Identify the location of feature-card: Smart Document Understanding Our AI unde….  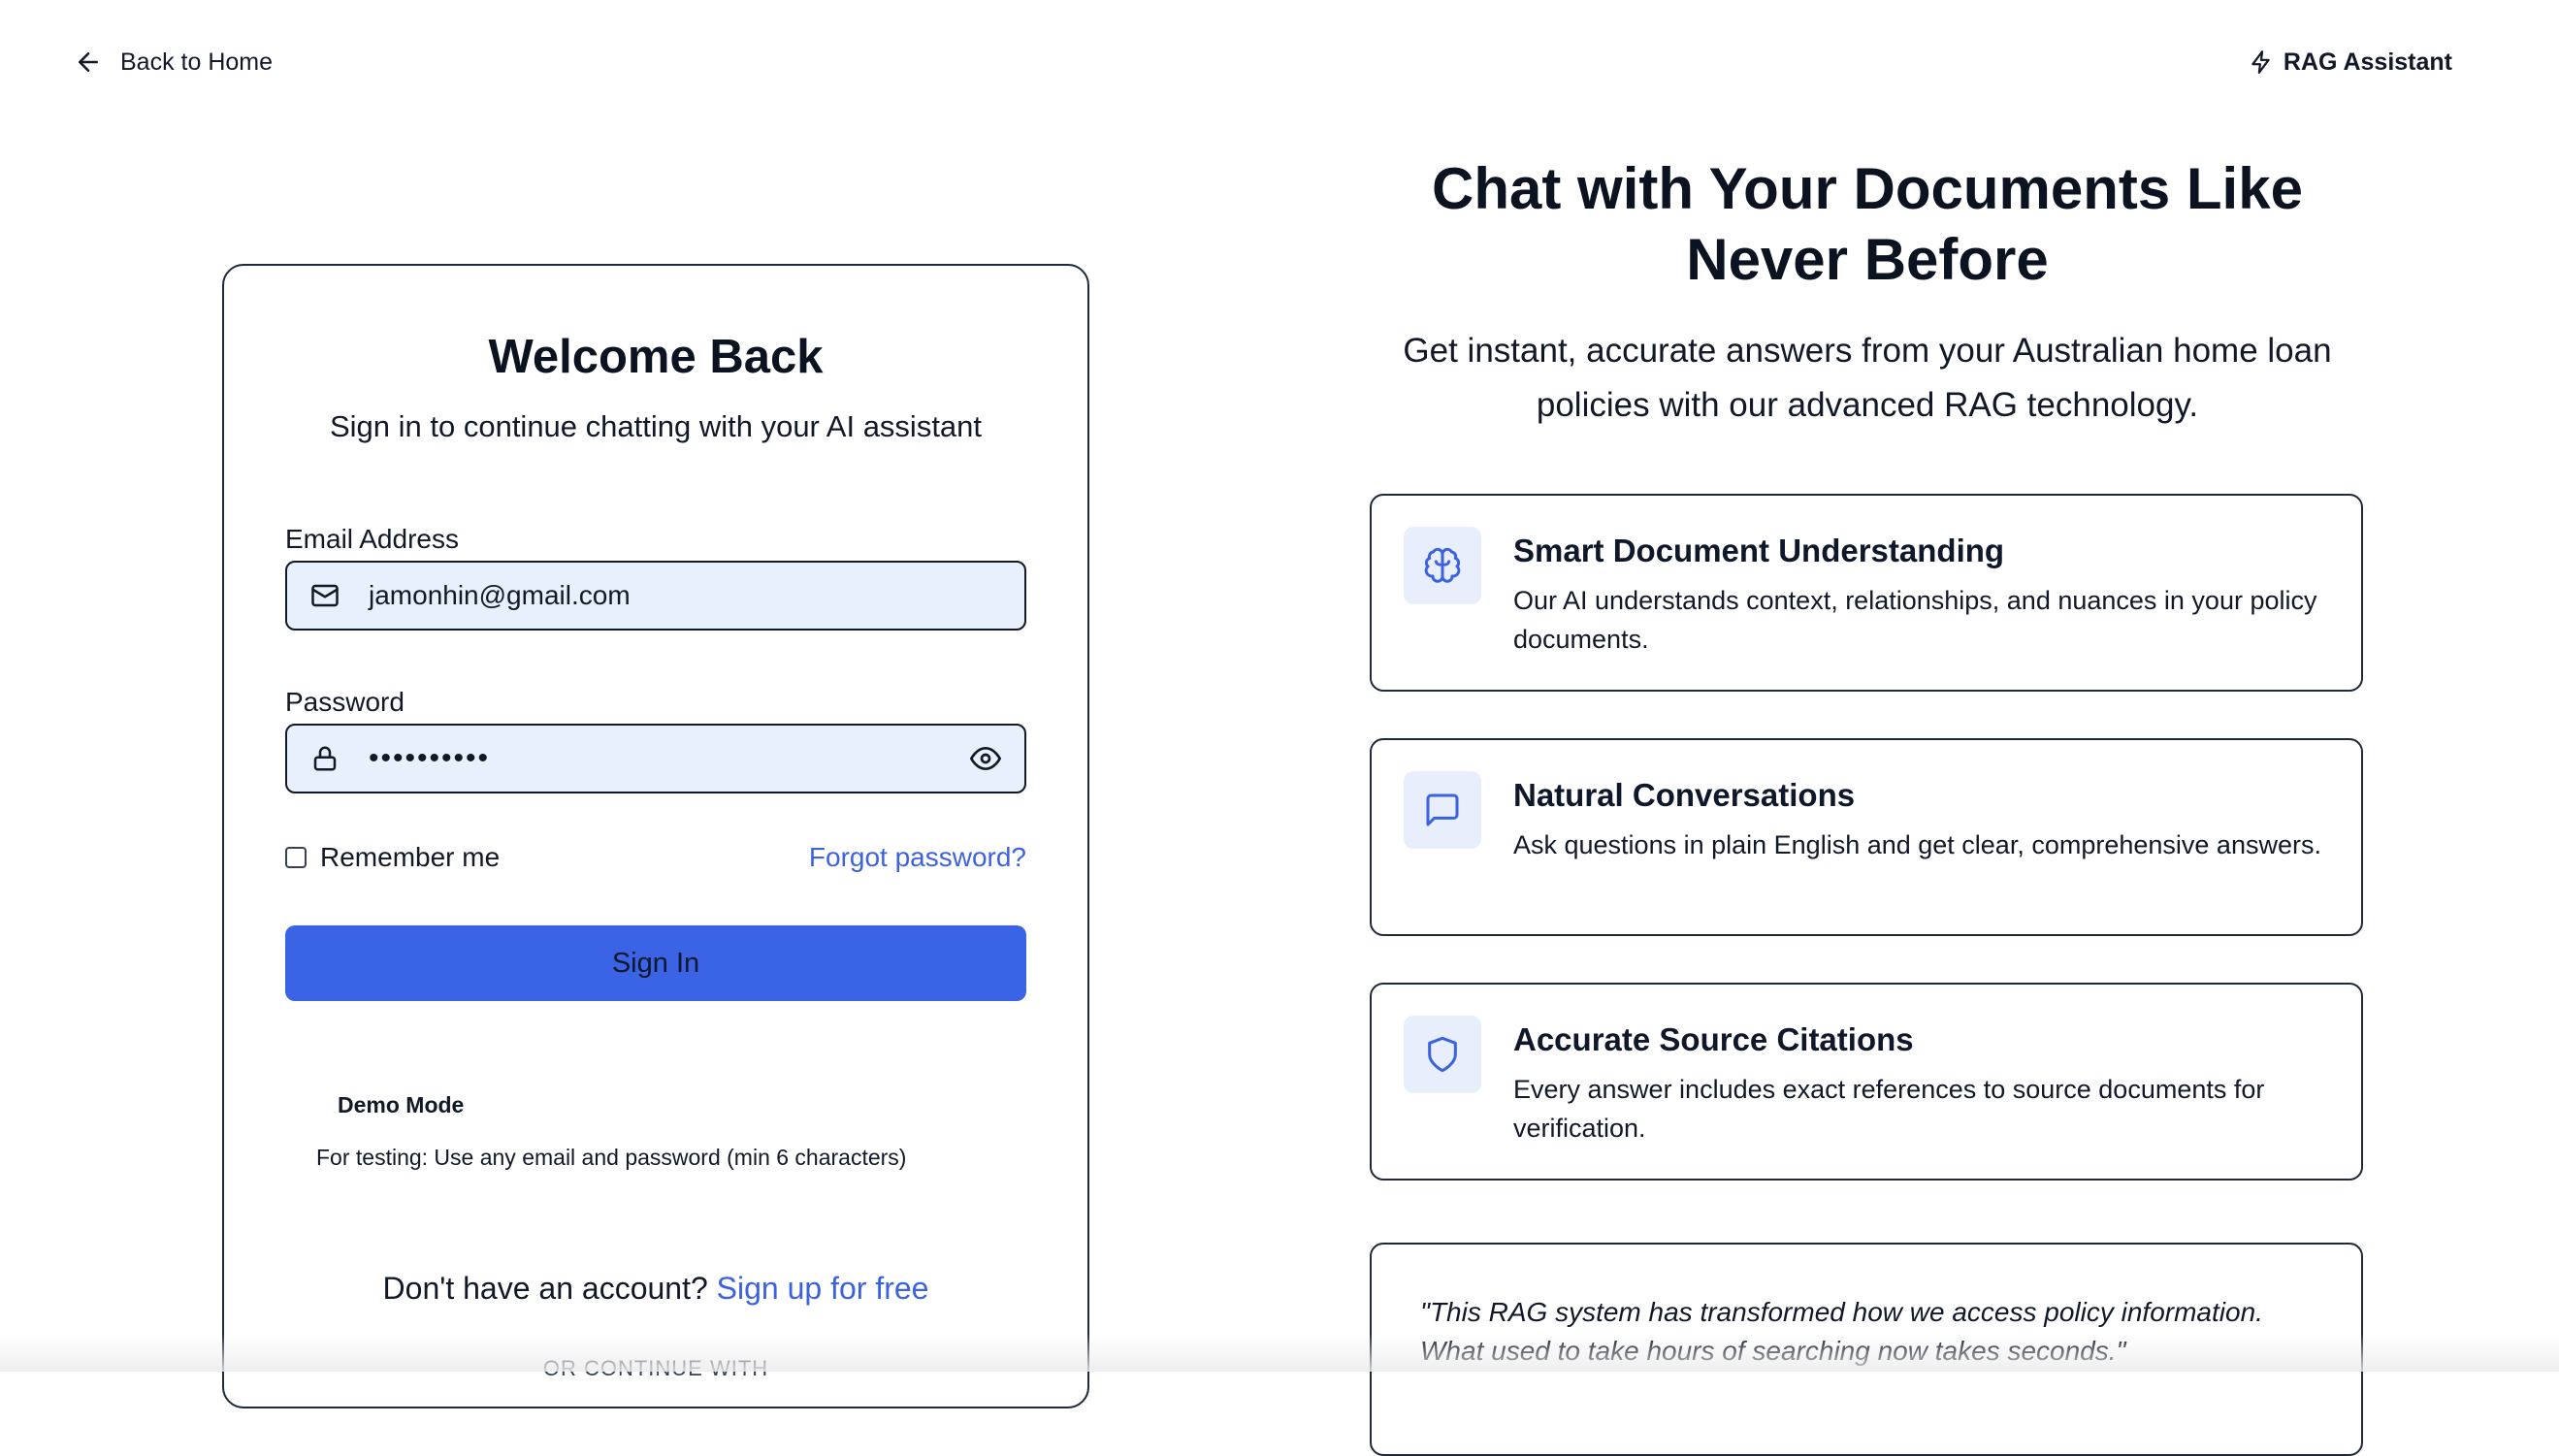
(1866, 593).